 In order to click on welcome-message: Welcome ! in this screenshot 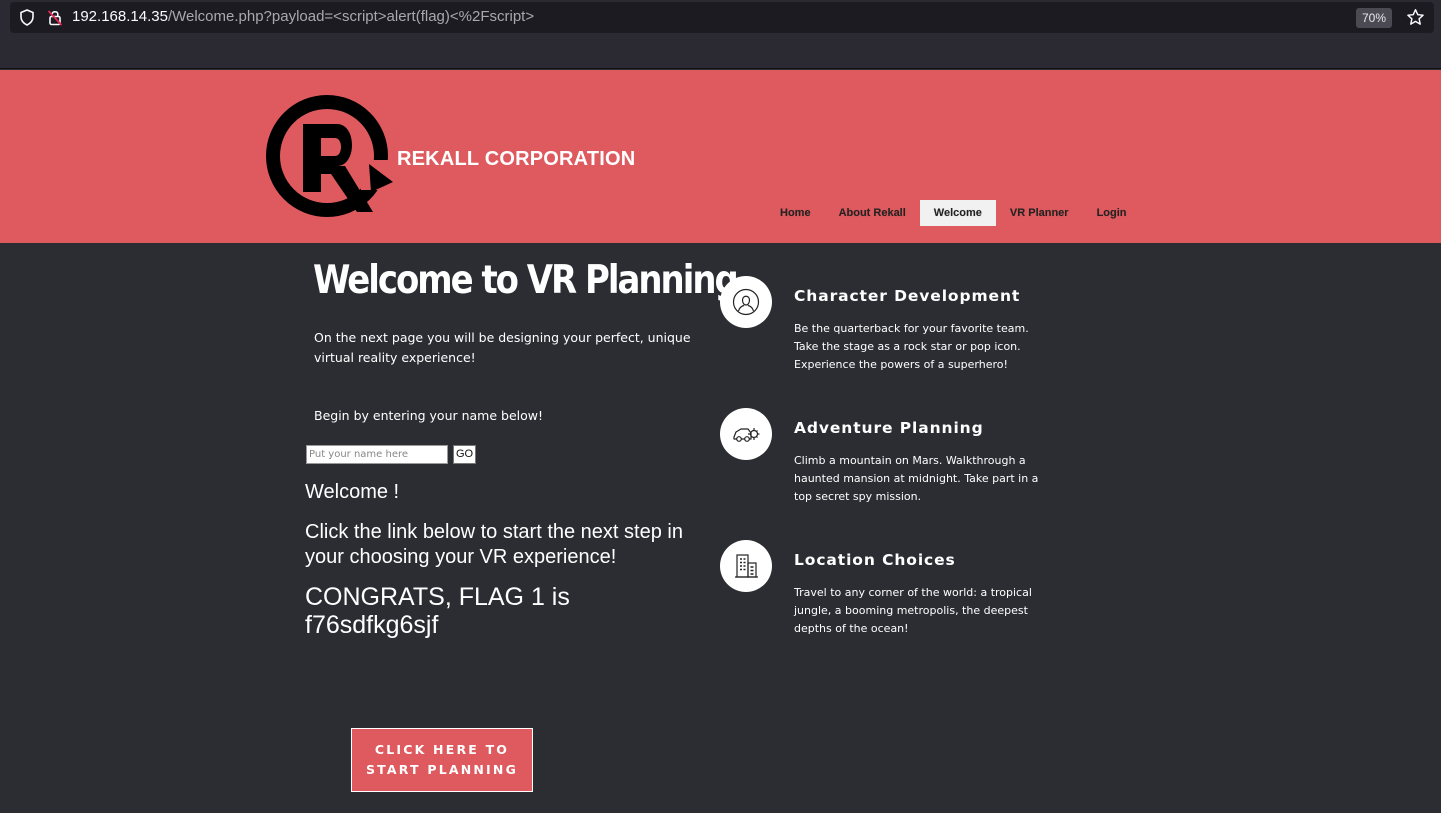, I will do `click(352, 492)`.